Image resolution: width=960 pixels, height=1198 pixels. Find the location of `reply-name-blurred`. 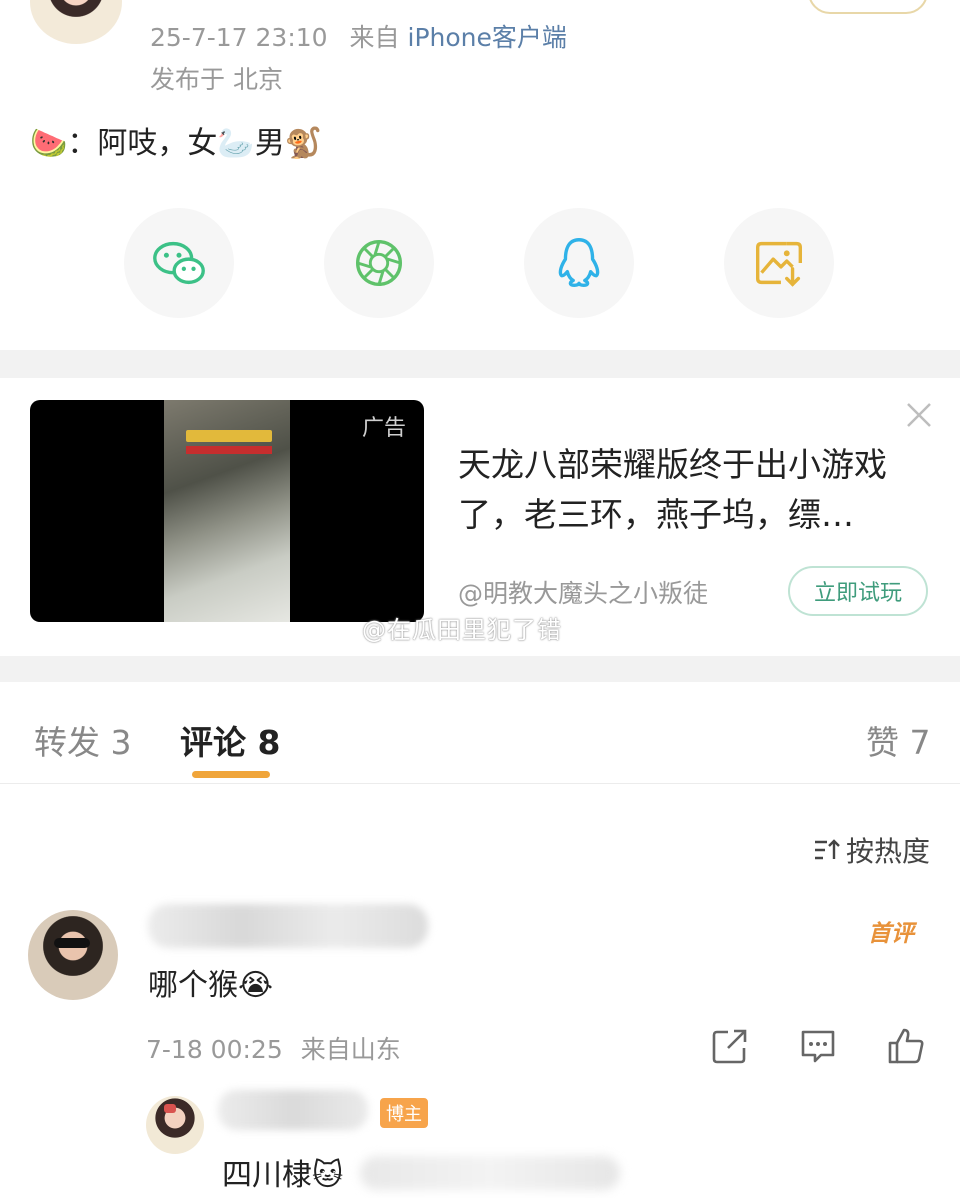

reply-name-blurred is located at coordinates (293, 1110).